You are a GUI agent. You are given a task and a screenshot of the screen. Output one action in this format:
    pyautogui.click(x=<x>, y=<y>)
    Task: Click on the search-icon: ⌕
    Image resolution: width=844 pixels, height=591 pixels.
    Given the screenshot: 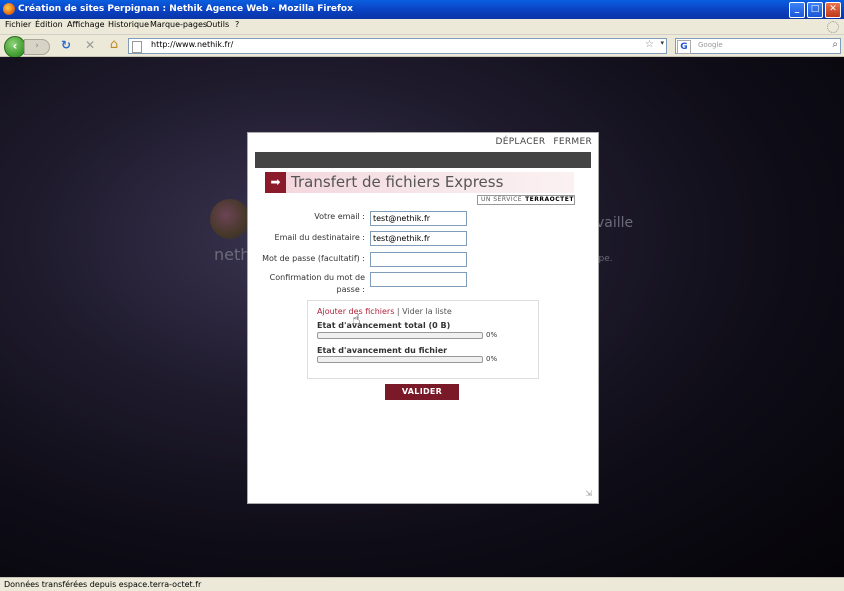 What is the action you would take?
    pyautogui.click(x=835, y=44)
    